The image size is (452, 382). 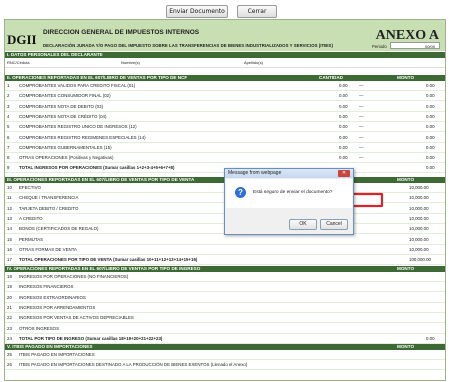 What do you see at coordinates (8, 85) in the screenshot?
I see `row-number: 1` at bounding box center [8, 85].